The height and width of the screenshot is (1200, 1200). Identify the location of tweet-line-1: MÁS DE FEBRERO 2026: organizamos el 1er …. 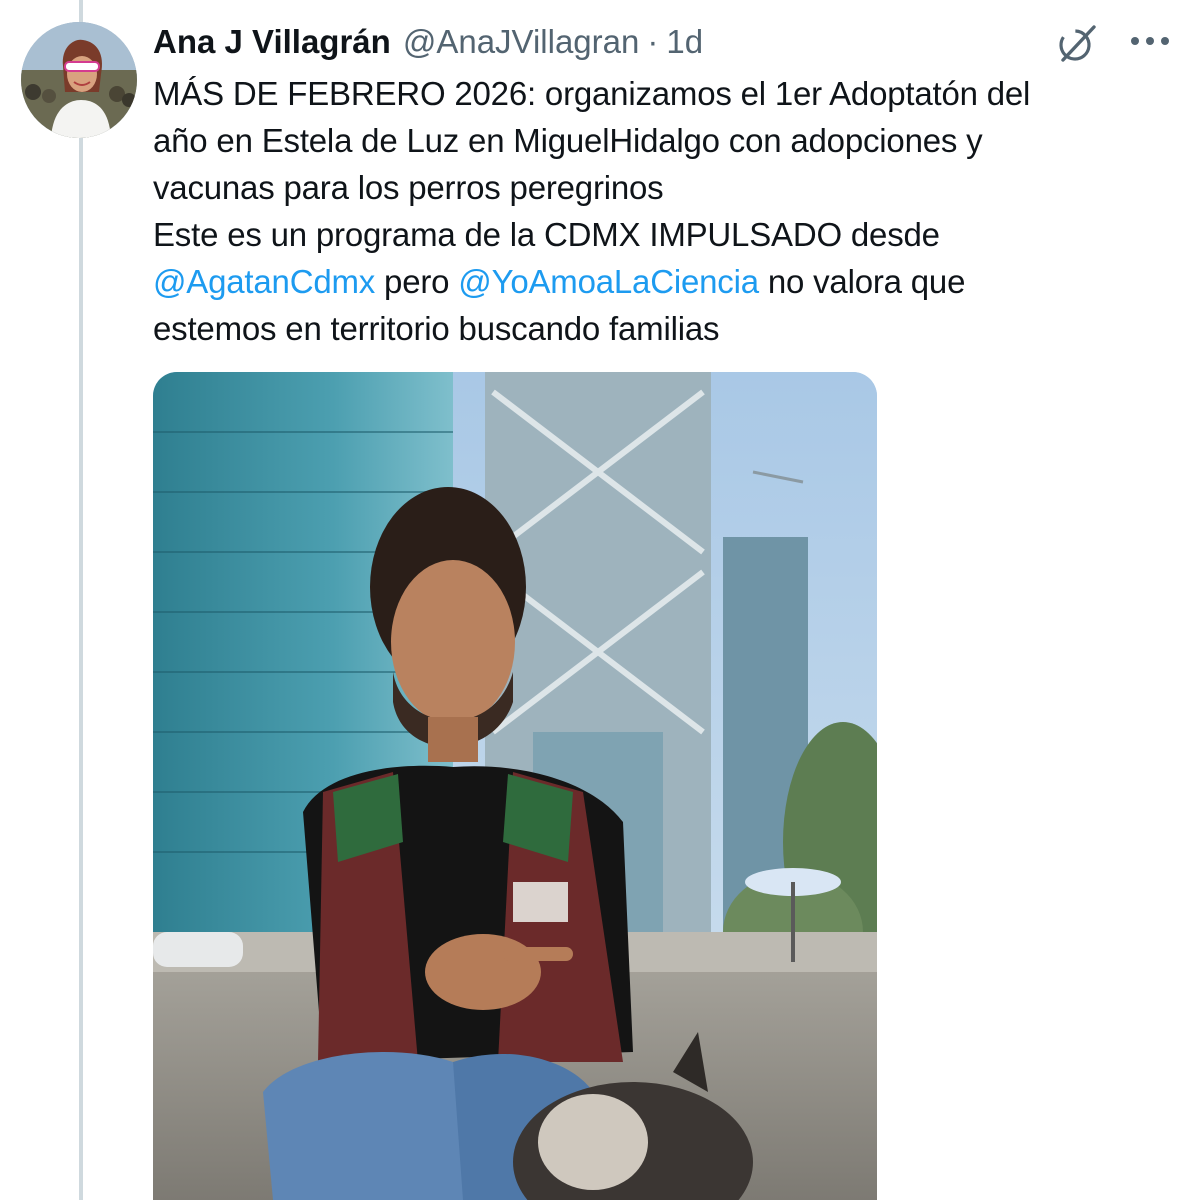
(592, 93).